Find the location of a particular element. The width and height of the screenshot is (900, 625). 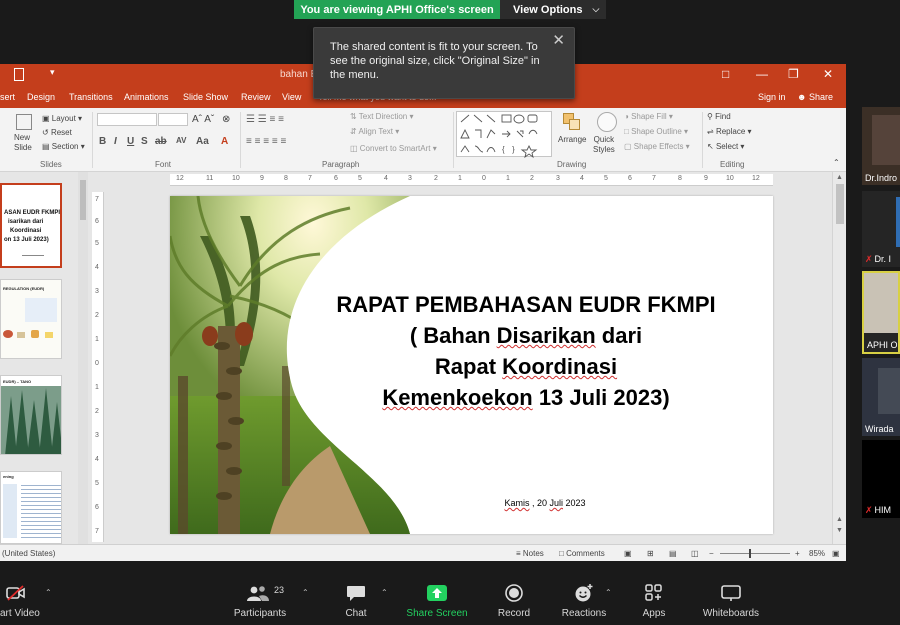

tab-design: Design is located at coordinates (41, 97).